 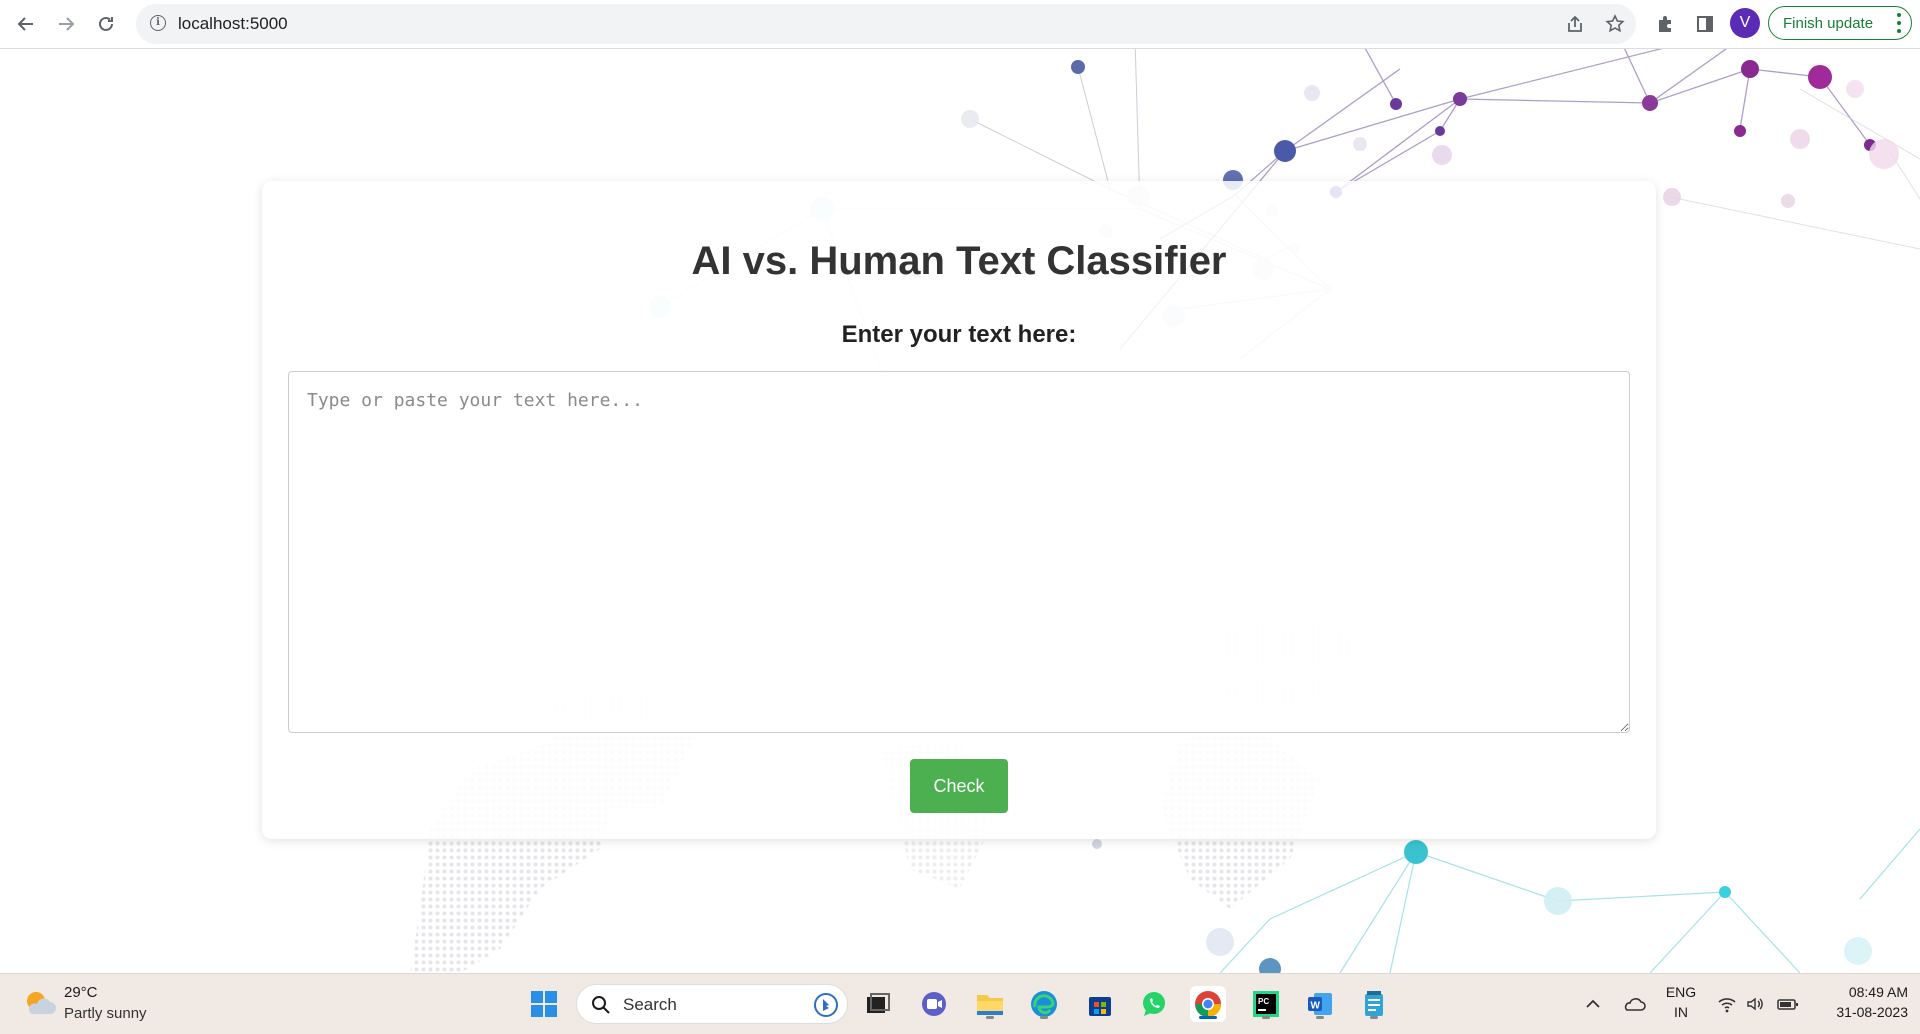 What do you see at coordinates (1154, 1004) in the screenshot?
I see `whatsapp-icon` at bounding box center [1154, 1004].